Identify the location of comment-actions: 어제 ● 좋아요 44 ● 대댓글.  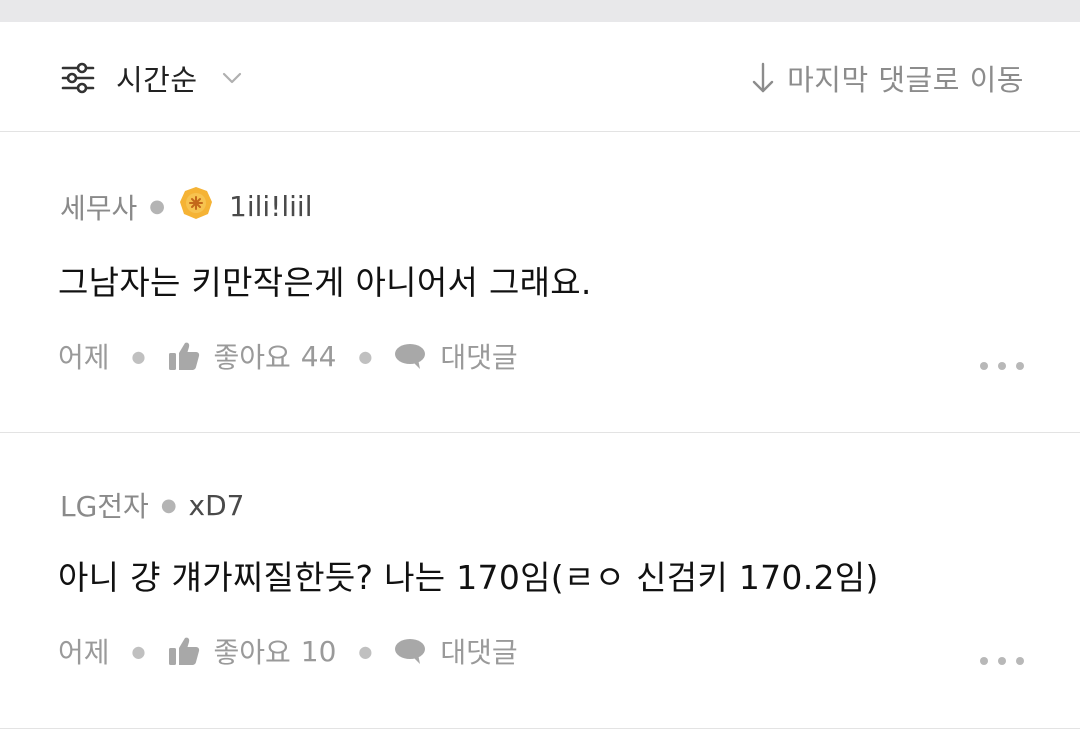
(288, 356).